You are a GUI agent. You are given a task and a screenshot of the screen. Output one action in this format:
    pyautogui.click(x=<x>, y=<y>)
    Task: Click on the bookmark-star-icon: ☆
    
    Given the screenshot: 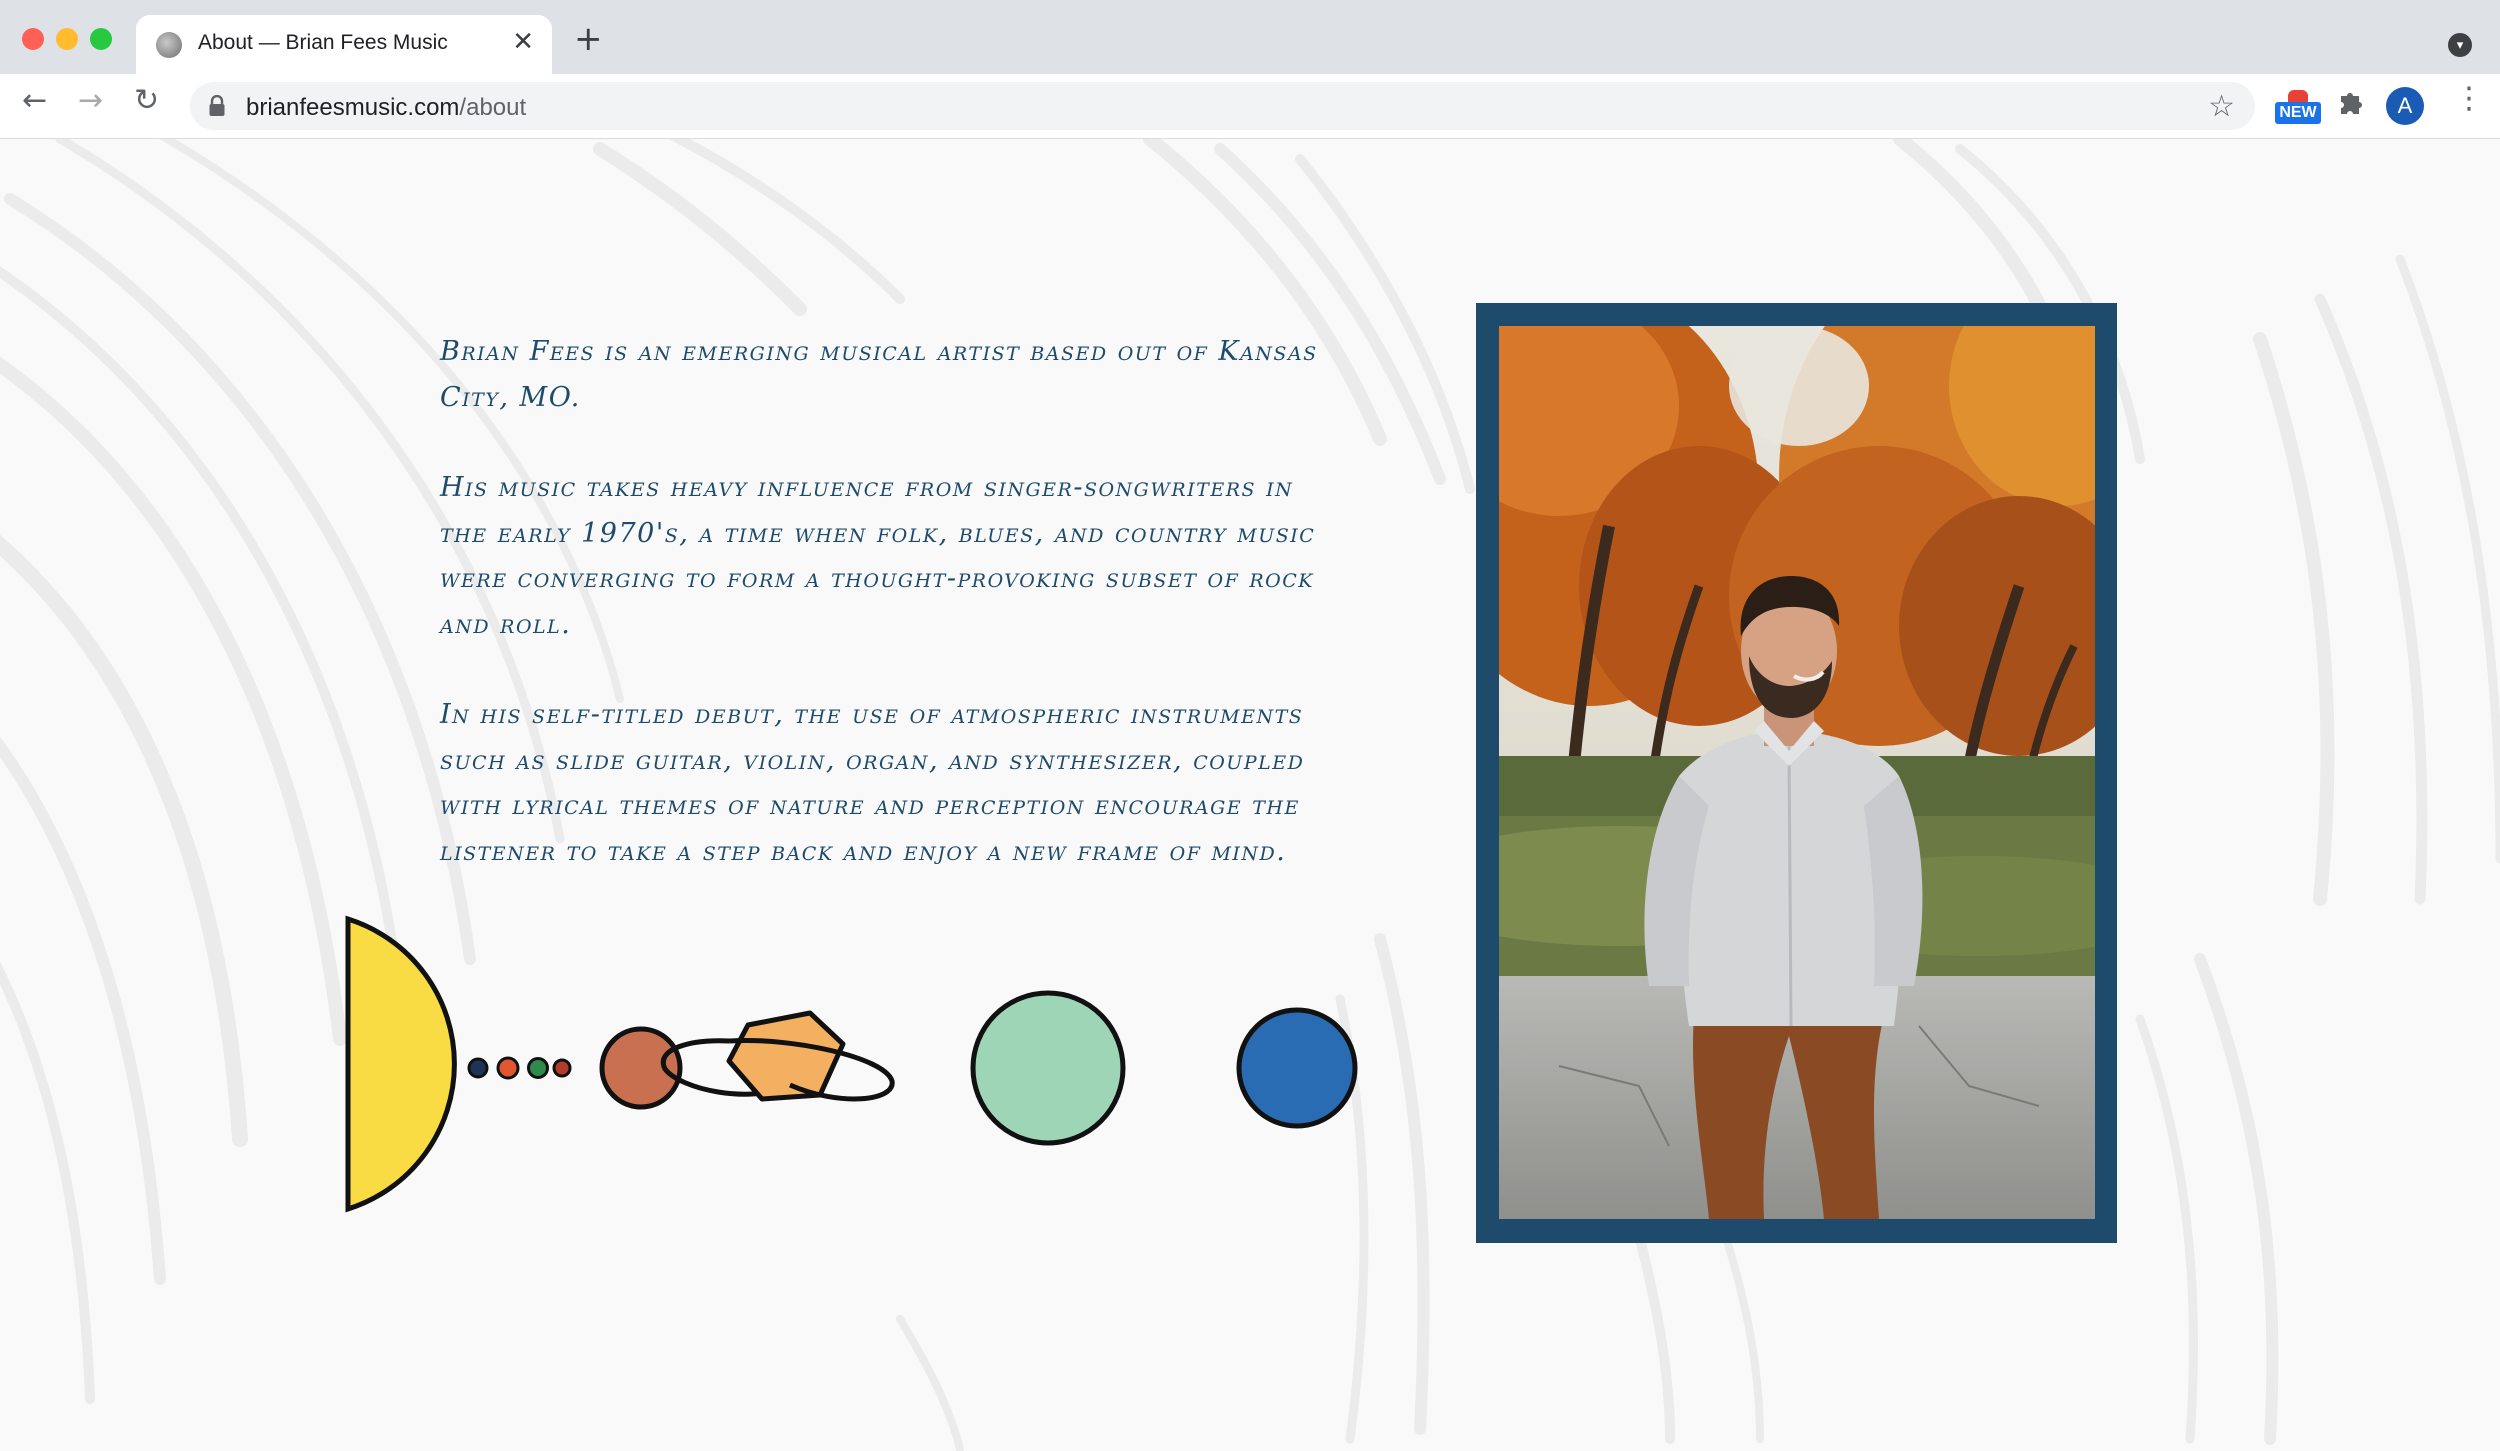 What is the action you would take?
    pyautogui.click(x=2221, y=106)
    